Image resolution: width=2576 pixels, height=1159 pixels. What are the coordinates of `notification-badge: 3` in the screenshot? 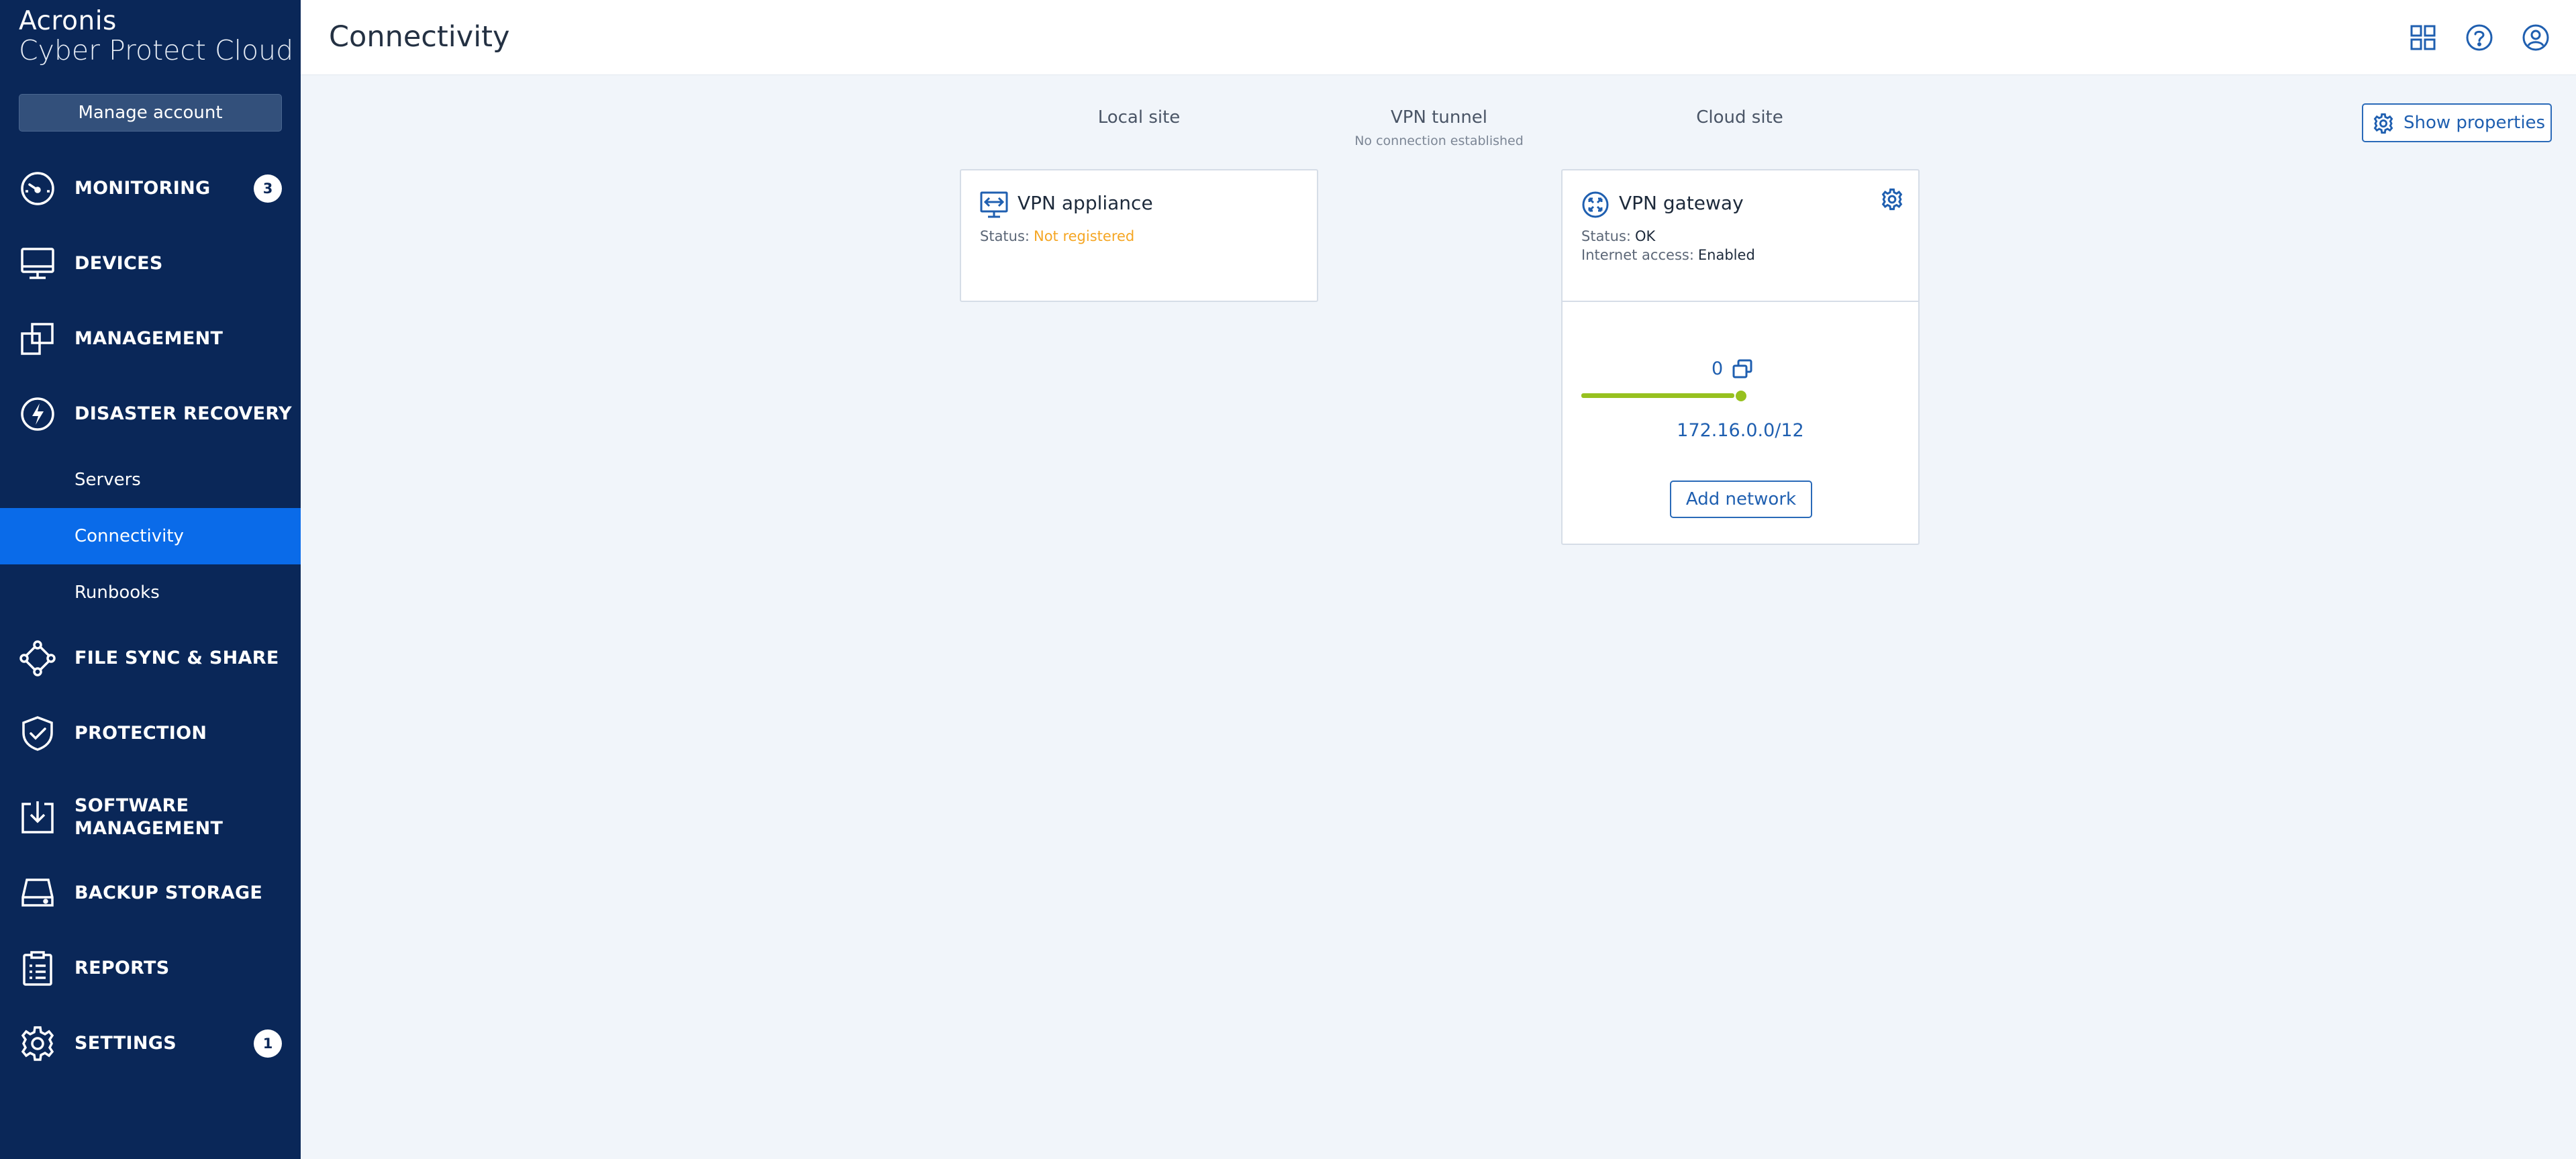 It's located at (268, 188).